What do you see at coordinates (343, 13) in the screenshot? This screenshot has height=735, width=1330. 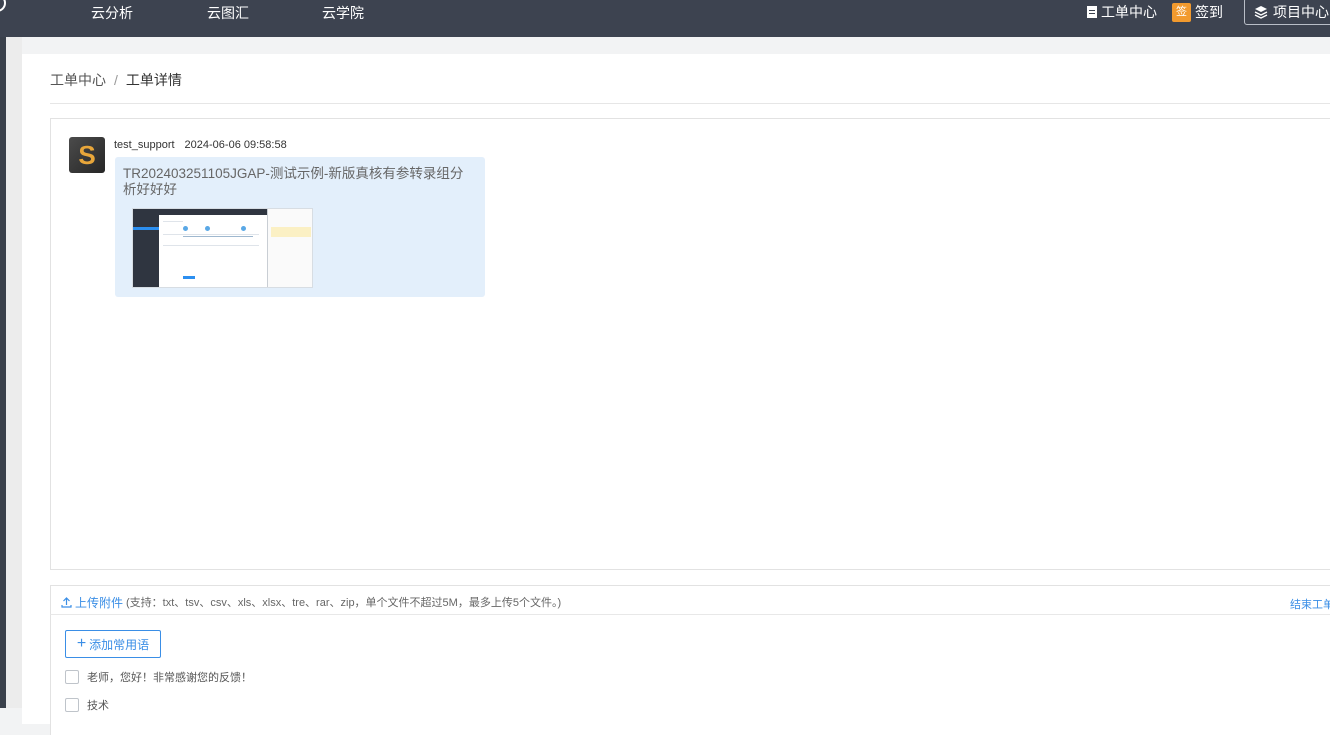 I see `nav-item-cloud-academy: 云学院` at bounding box center [343, 13].